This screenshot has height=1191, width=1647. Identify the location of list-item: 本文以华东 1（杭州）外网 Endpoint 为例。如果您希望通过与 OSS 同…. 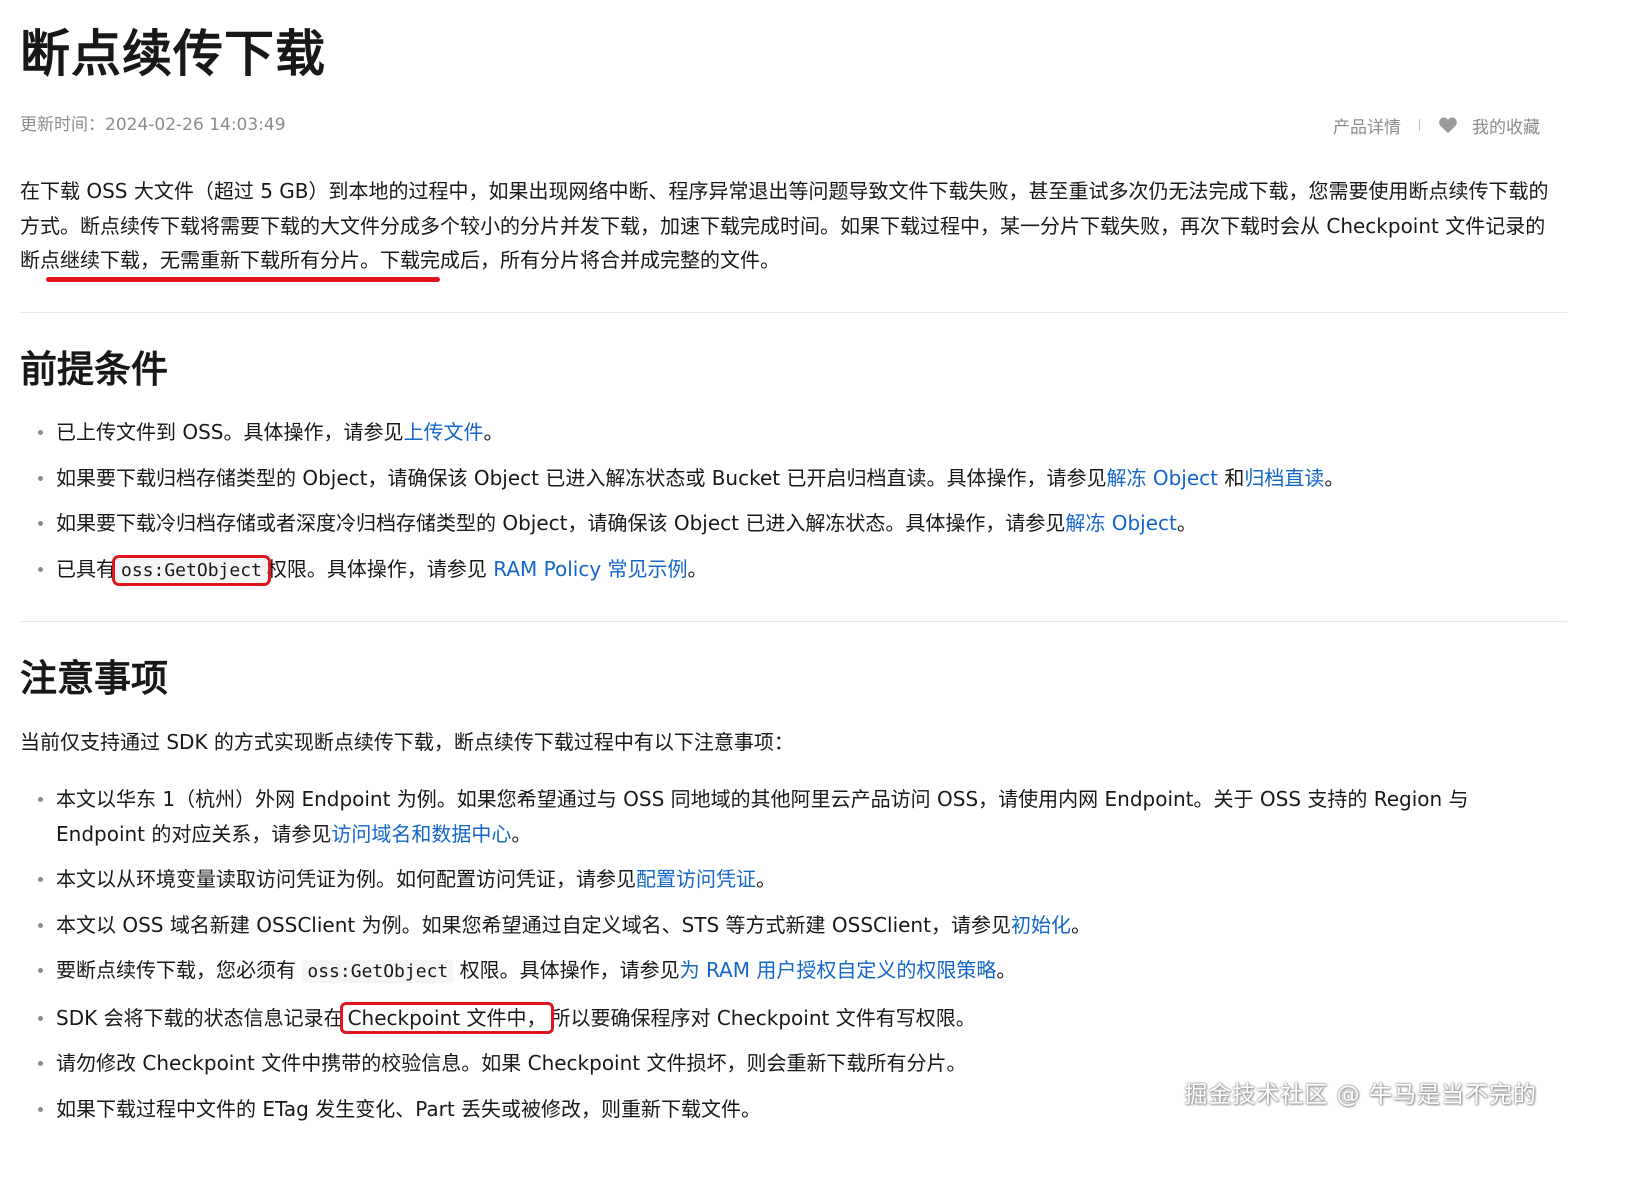
(785, 816).